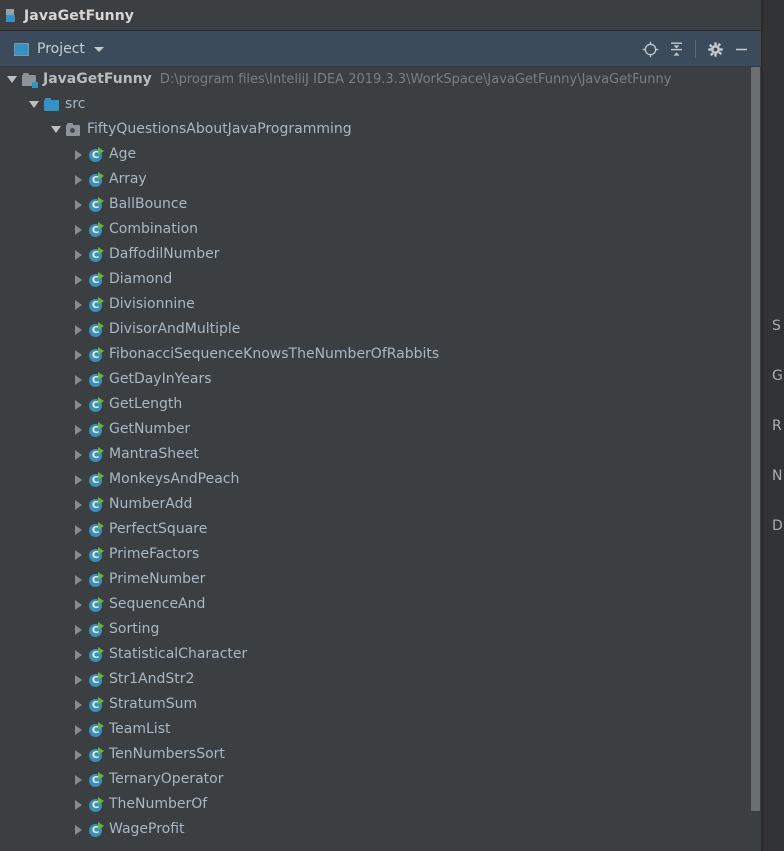 The image size is (784, 851). I want to click on settings-button, so click(715, 49).